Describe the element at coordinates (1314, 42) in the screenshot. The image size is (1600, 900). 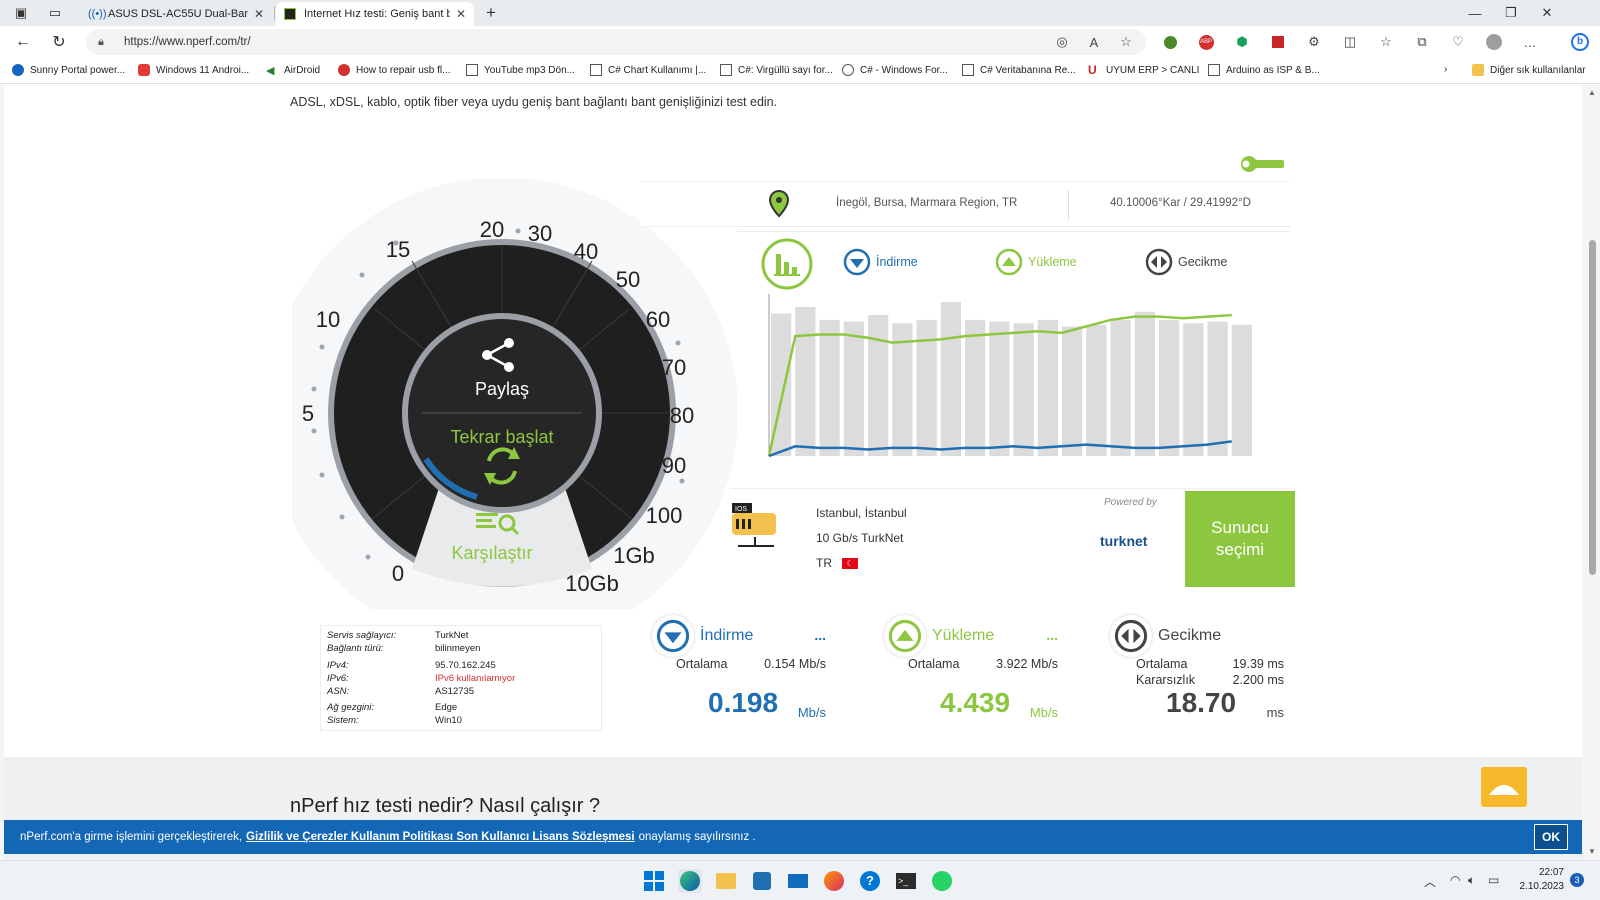
I see `extensions-icon: ⚙` at that location.